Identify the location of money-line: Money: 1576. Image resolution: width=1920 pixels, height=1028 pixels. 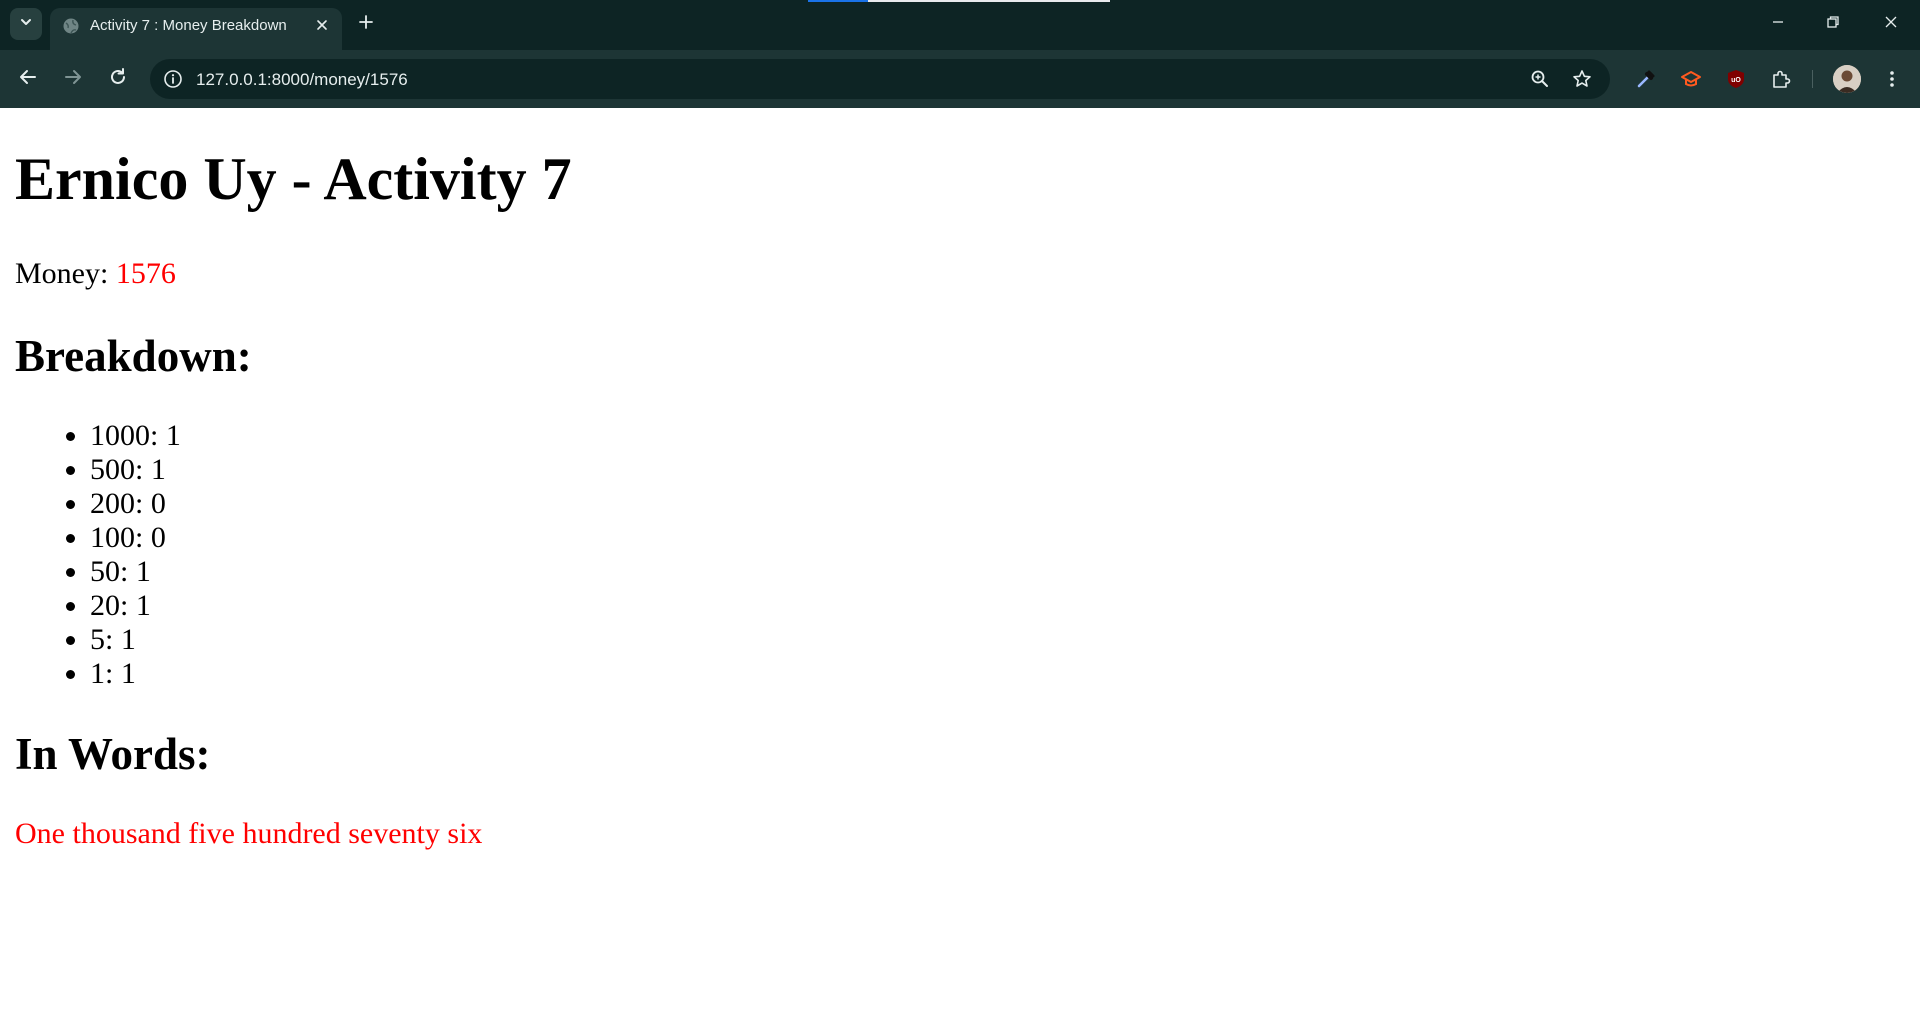
(95, 274).